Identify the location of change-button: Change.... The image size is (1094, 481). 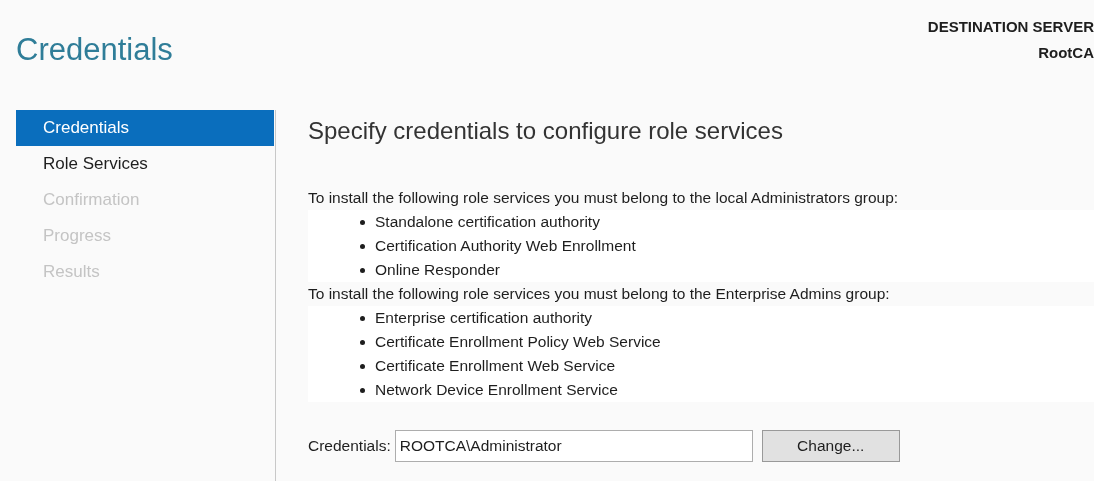
(830, 446).